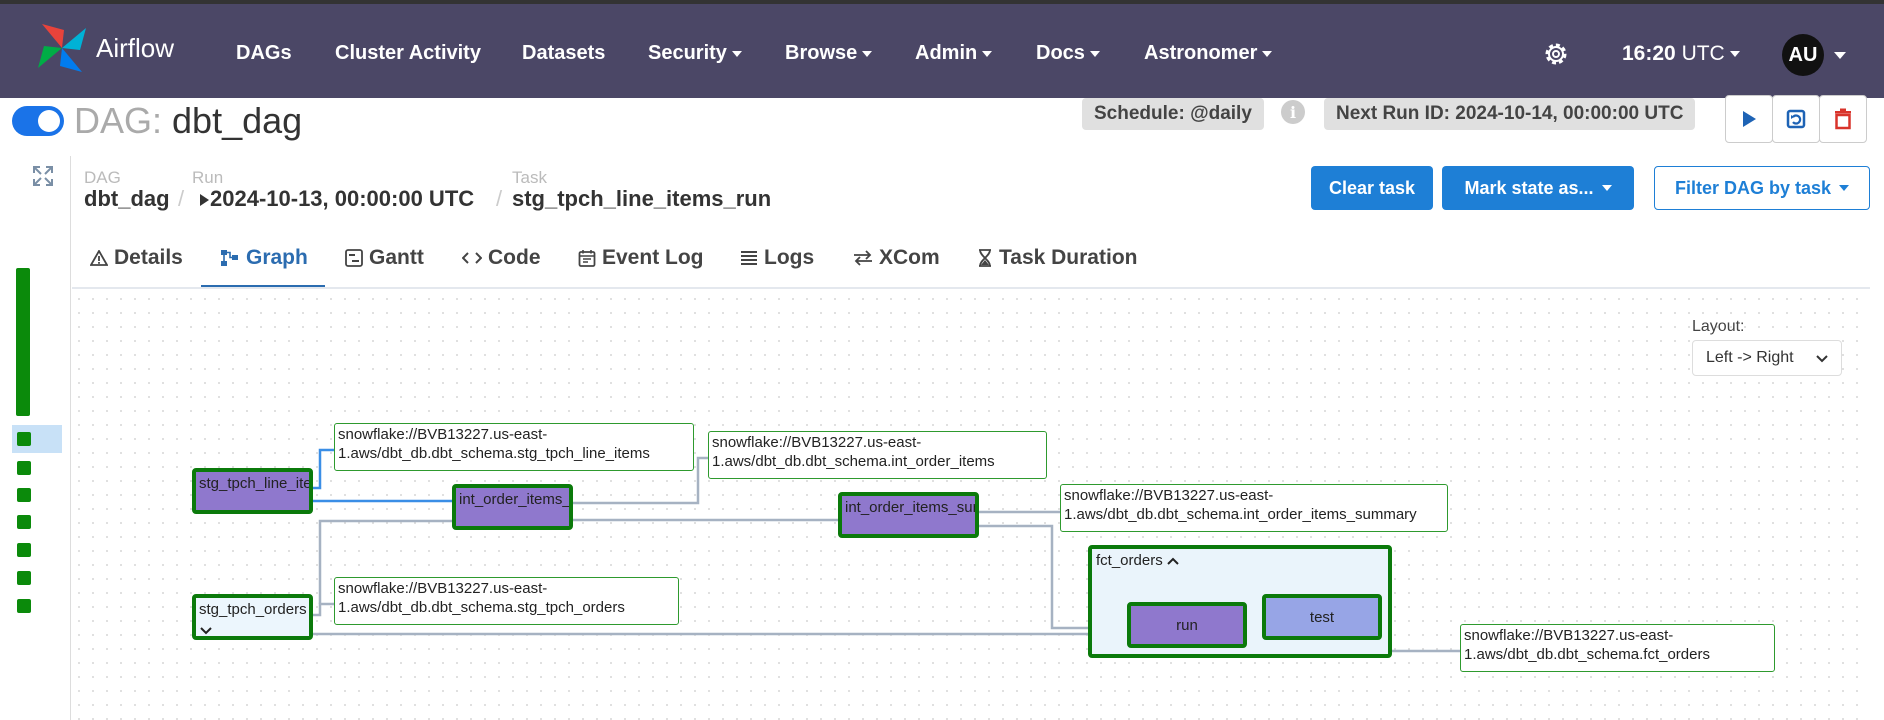  What do you see at coordinates (23, 342) in the screenshot?
I see `dag-run-duration-bar` at bounding box center [23, 342].